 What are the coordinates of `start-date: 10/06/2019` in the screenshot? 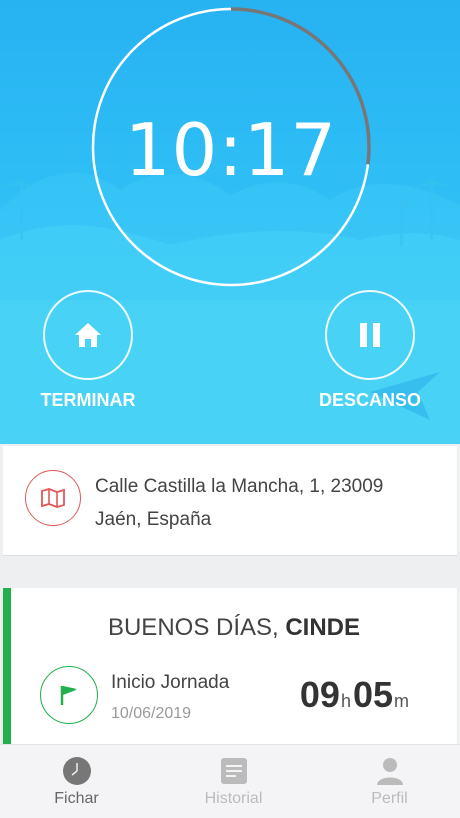 It's located at (151, 713).